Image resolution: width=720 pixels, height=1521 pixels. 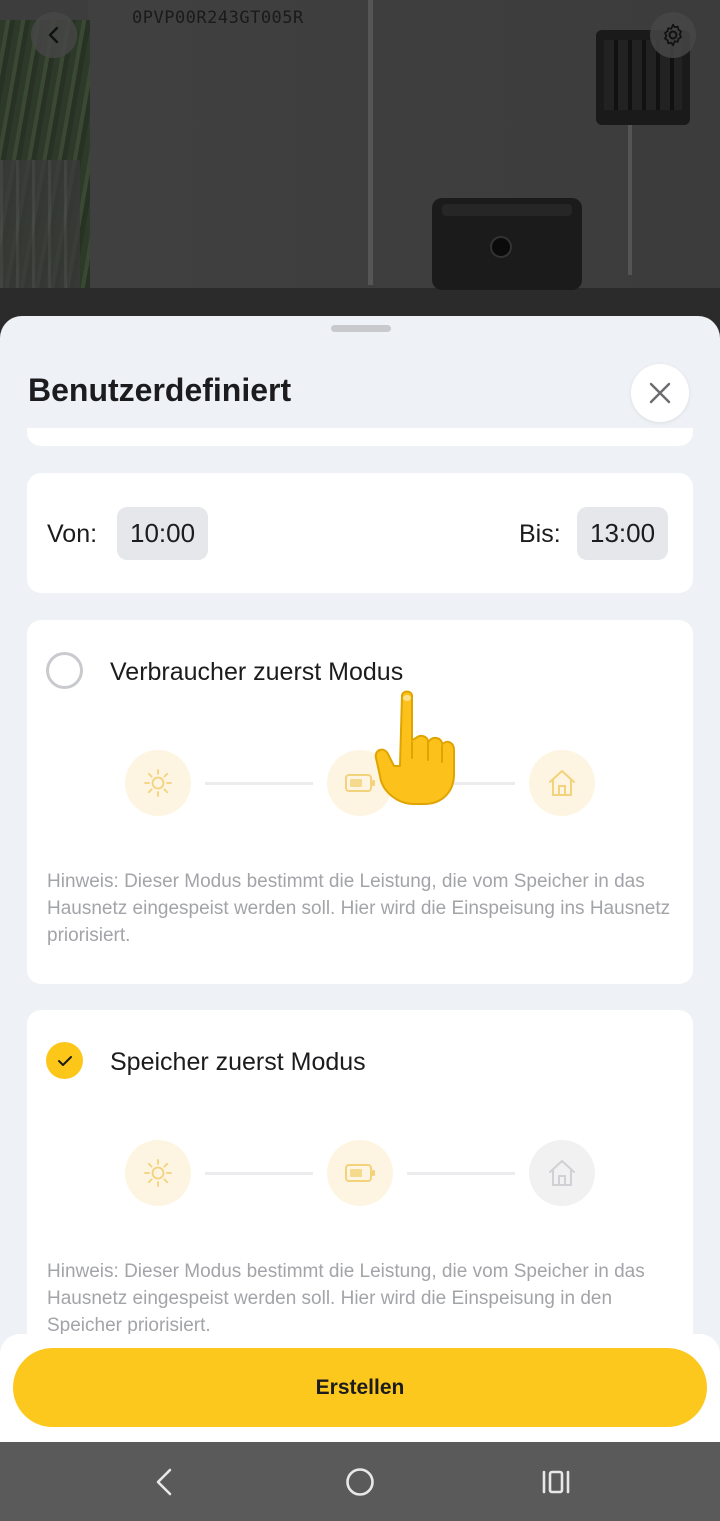 I want to click on cable, so click(x=630, y=200).